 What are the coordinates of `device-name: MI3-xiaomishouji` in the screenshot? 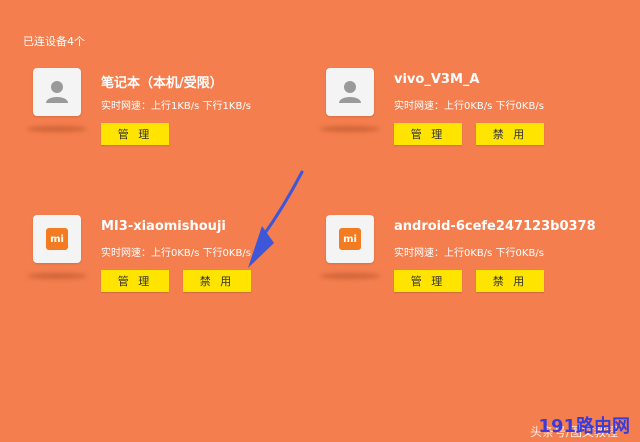 It's located at (163, 226).